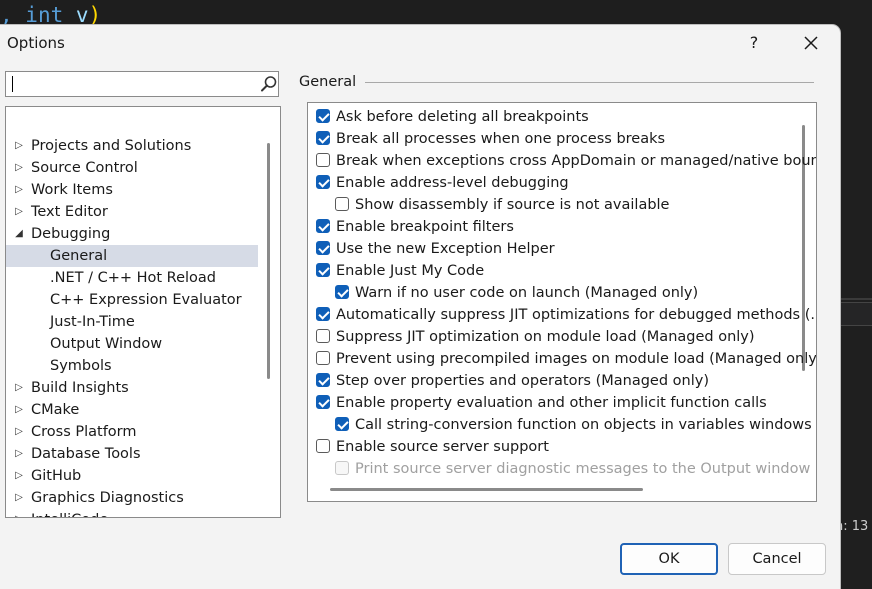 The width and height of the screenshot is (872, 589). Describe the element at coordinates (856, 294) in the screenshot. I see `background-editor-strip` at that location.